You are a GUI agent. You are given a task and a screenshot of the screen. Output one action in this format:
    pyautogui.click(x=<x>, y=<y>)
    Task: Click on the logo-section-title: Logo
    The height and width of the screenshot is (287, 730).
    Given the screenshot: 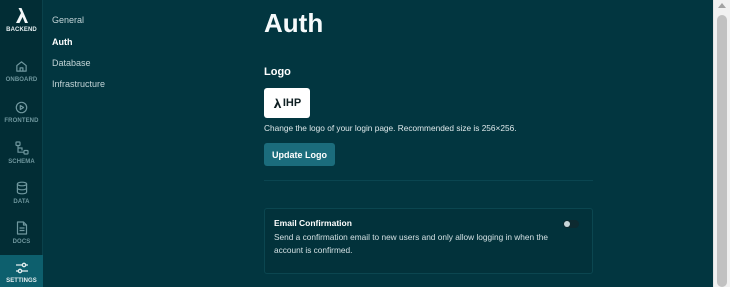 What is the action you would take?
    pyautogui.click(x=277, y=72)
    